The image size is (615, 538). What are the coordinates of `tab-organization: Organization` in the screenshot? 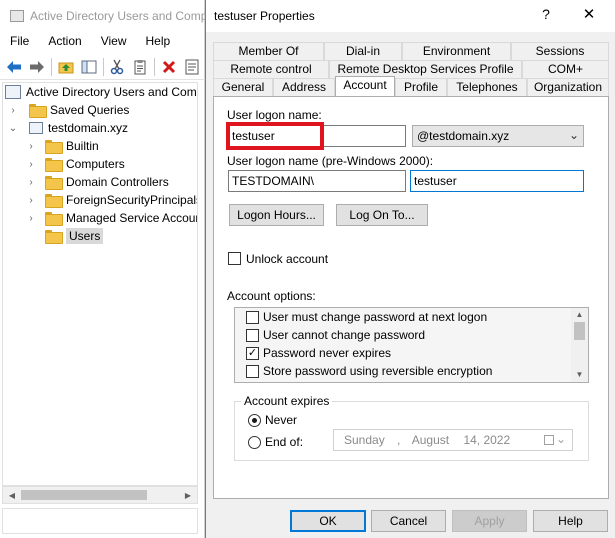 It's located at (568, 87).